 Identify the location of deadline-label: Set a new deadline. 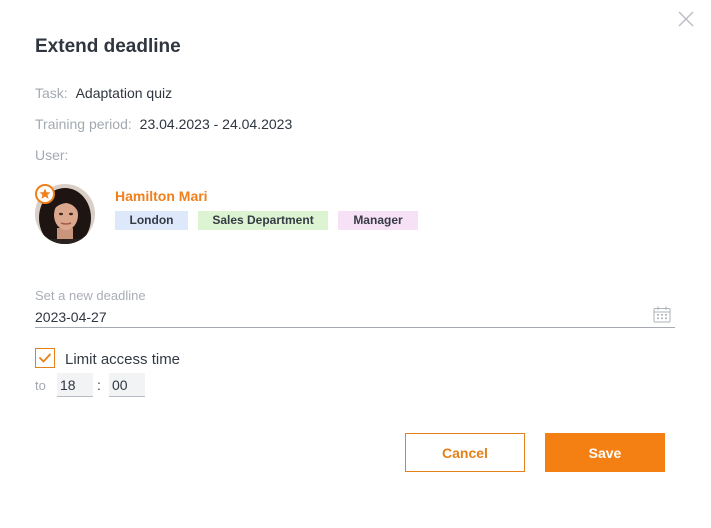
(90, 295).